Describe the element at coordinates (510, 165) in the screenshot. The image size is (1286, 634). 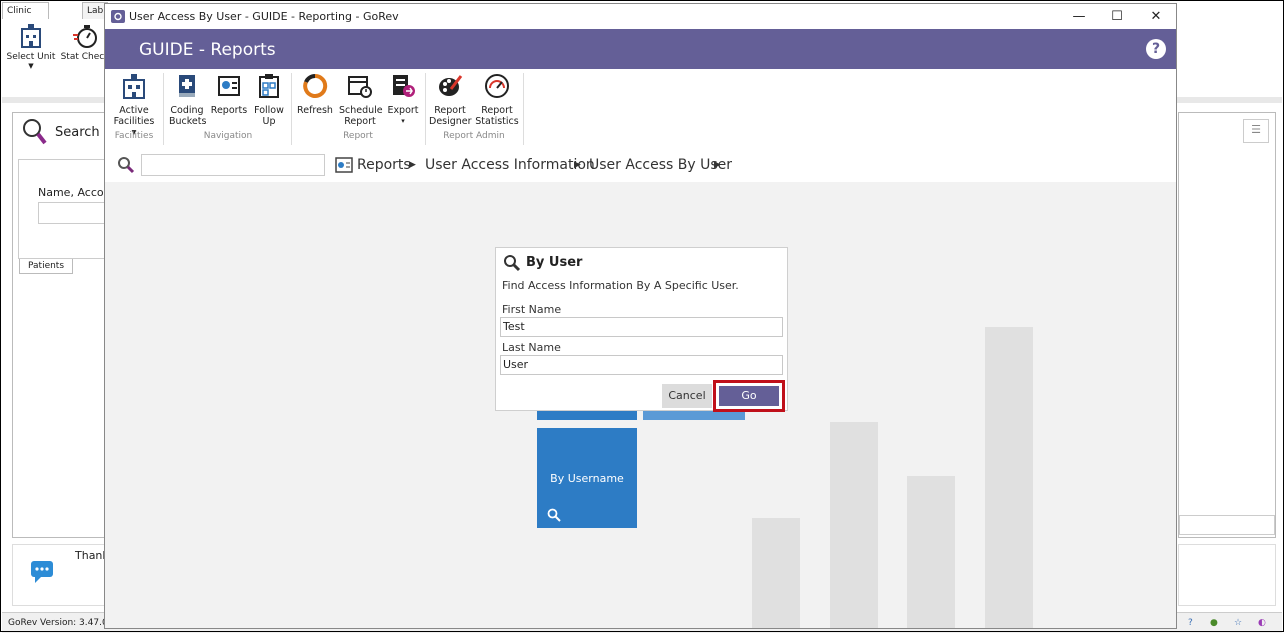
I see `breadcrumb-user-access-information: User Access Information` at that location.